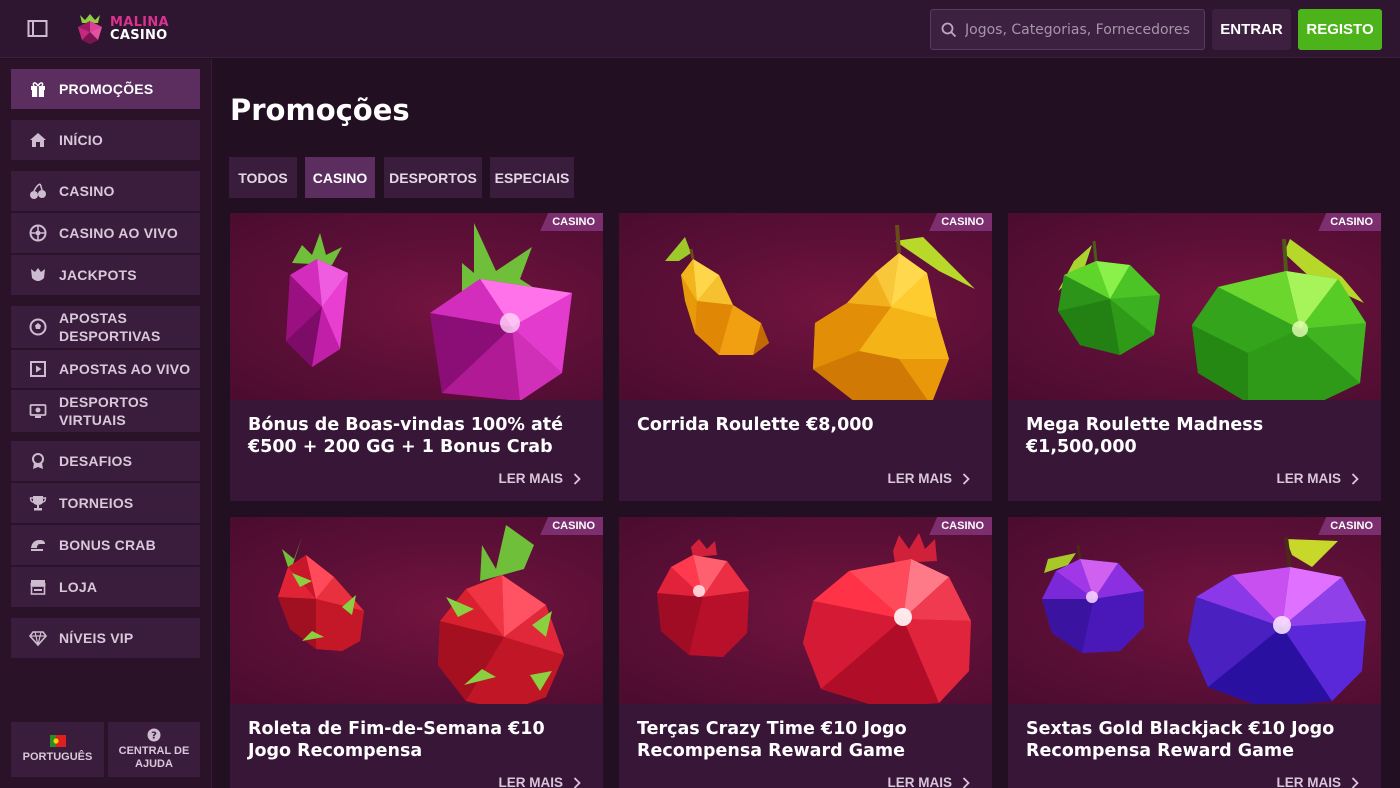  Describe the element at coordinates (38, 29) in the screenshot. I see `sidebar-toggle-icon` at that location.